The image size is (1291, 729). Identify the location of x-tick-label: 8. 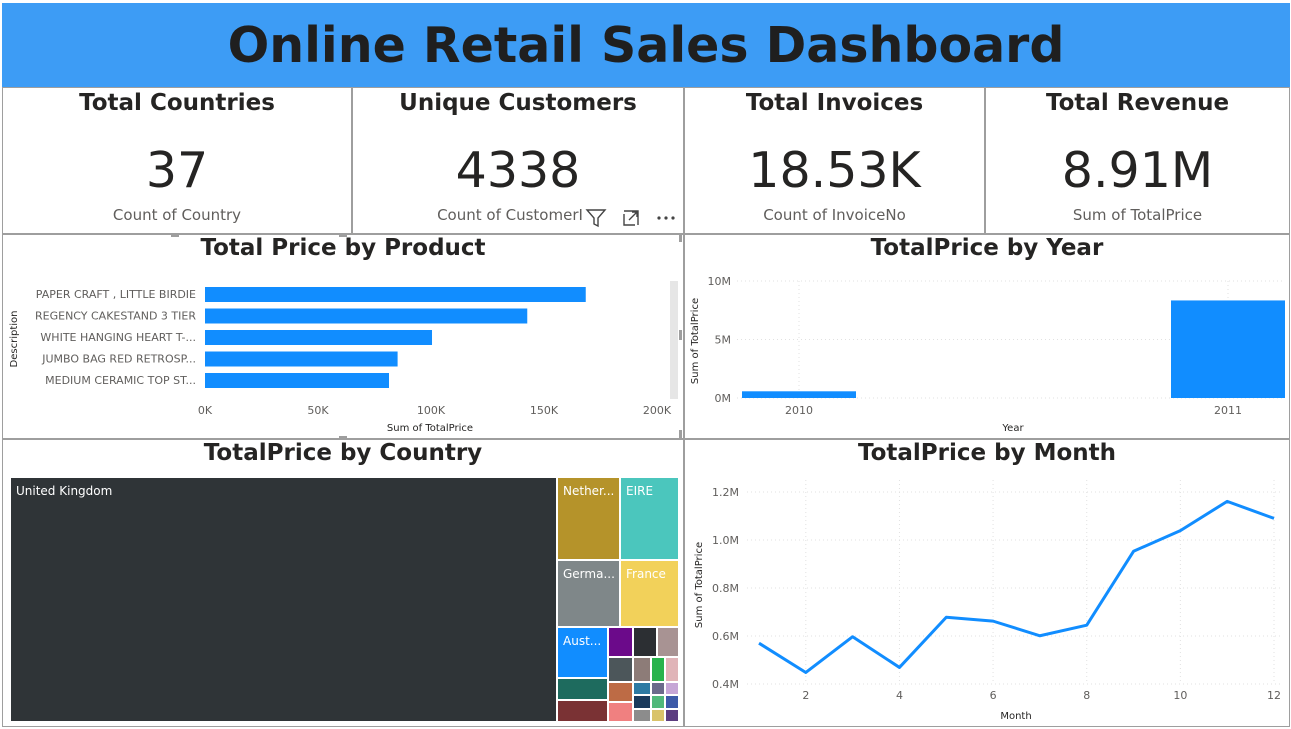
(1086, 695).